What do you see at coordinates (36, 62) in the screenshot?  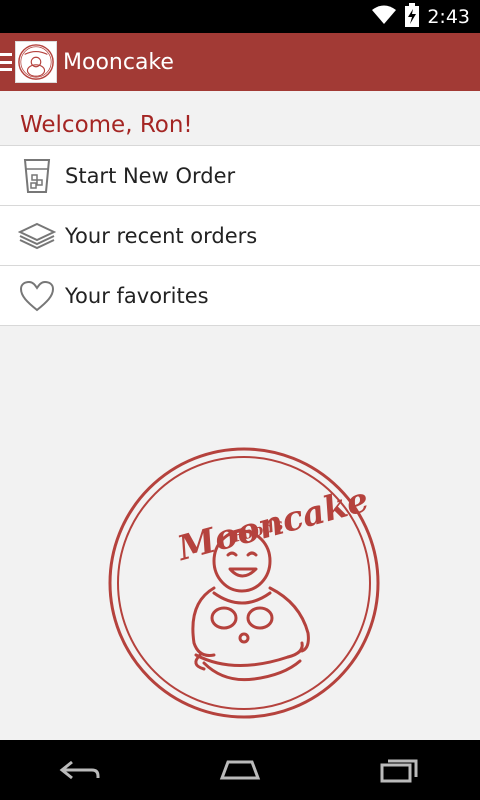 I see `mooncake-buddha-icon` at bounding box center [36, 62].